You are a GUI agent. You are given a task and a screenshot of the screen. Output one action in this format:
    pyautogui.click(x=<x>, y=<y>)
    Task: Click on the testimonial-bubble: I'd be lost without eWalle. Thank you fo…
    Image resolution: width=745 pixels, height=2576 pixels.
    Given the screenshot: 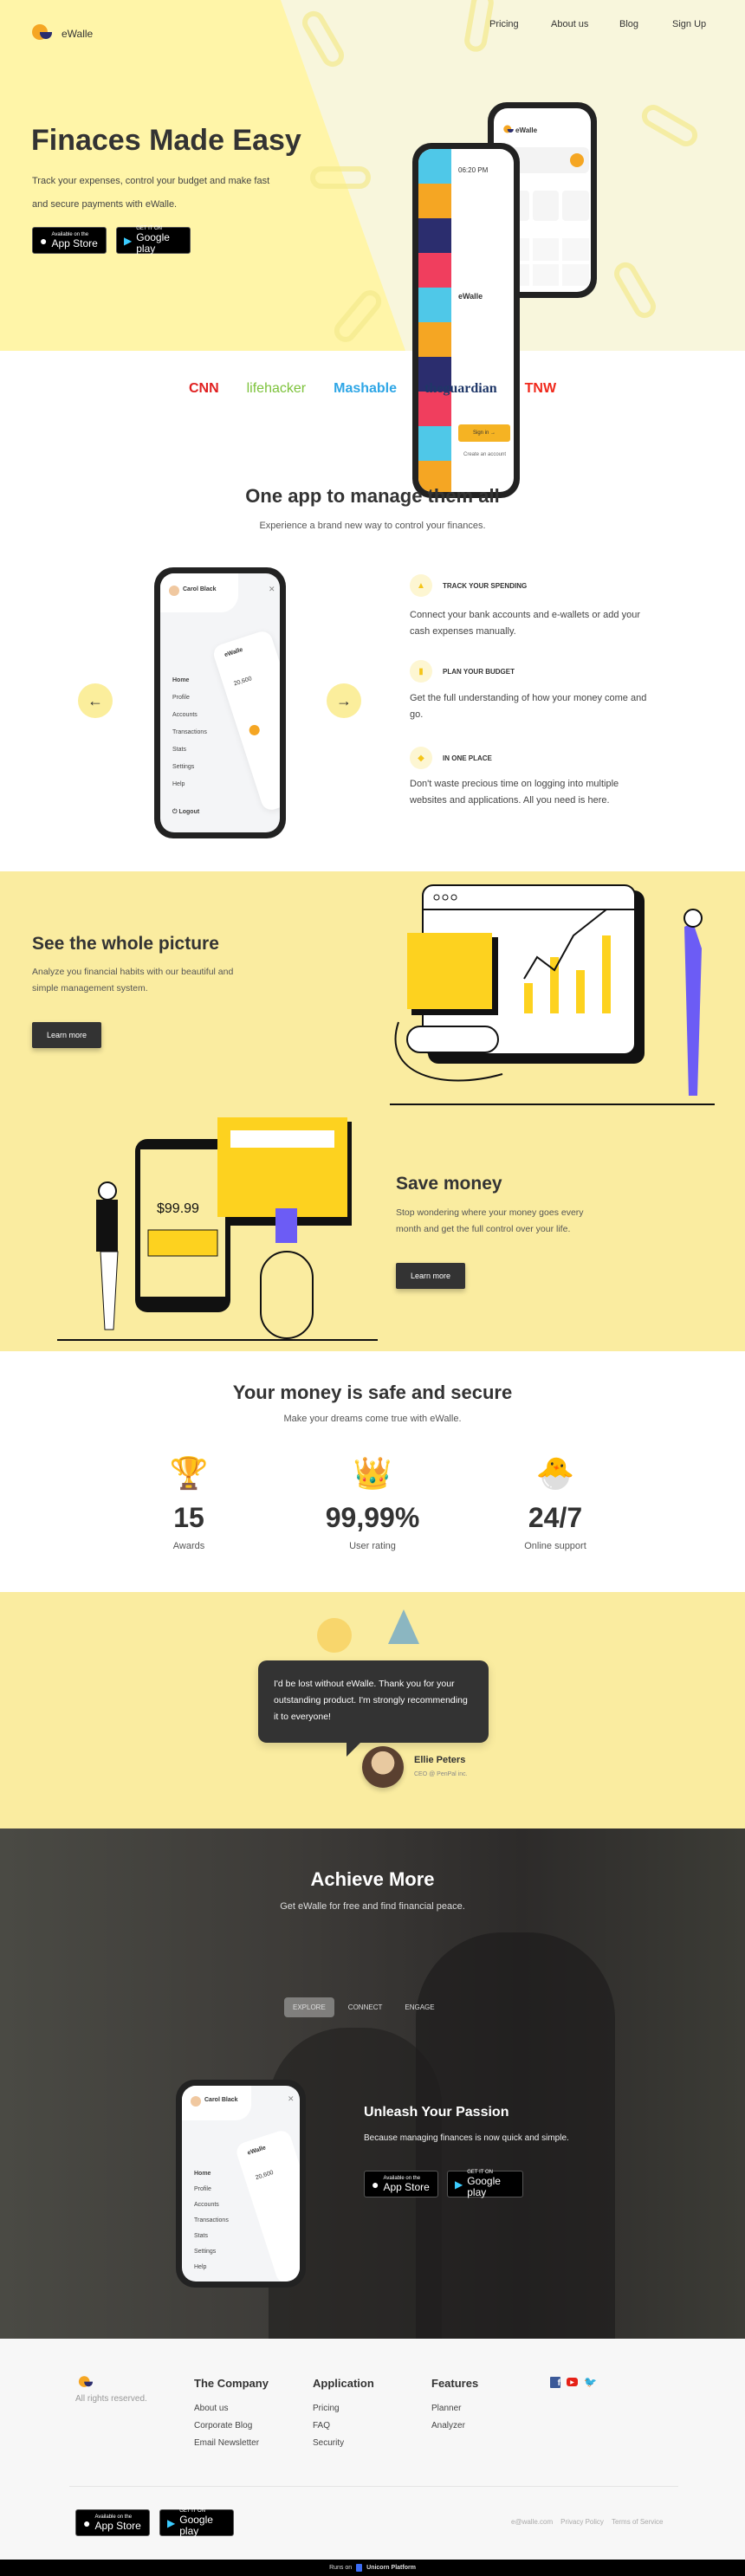 What is the action you would take?
    pyautogui.click(x=373, y=1701)
    